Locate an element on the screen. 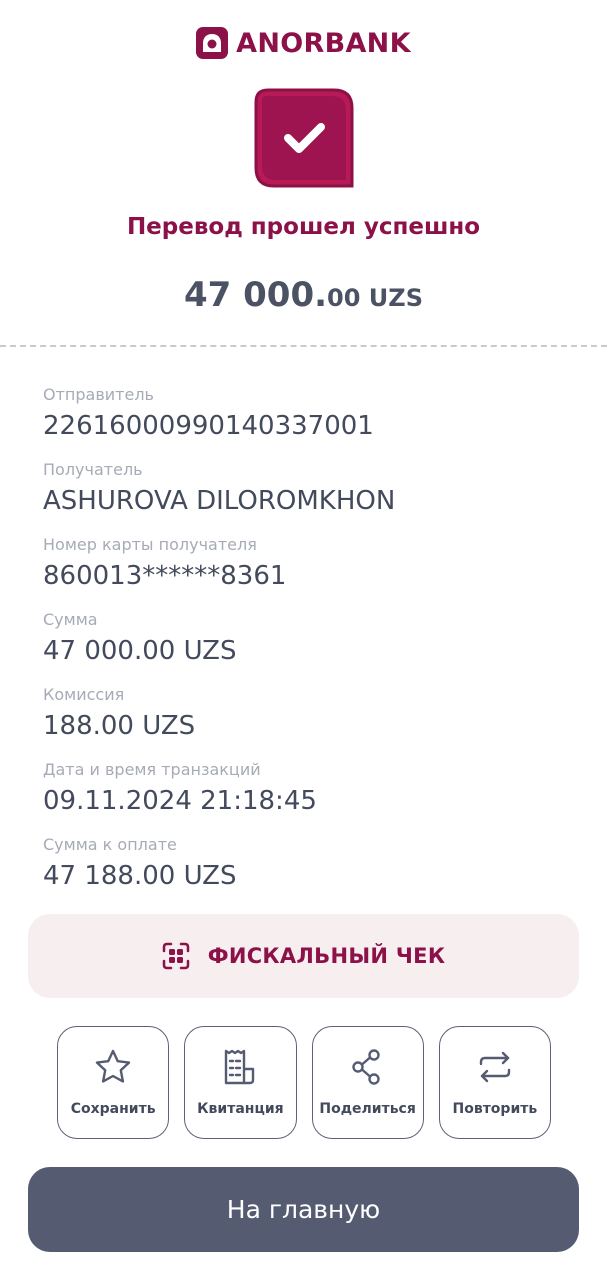 The width and height of the screenshot is (607, 1280). receipt-label: Квитанция is located at coordinates (240, 1109).